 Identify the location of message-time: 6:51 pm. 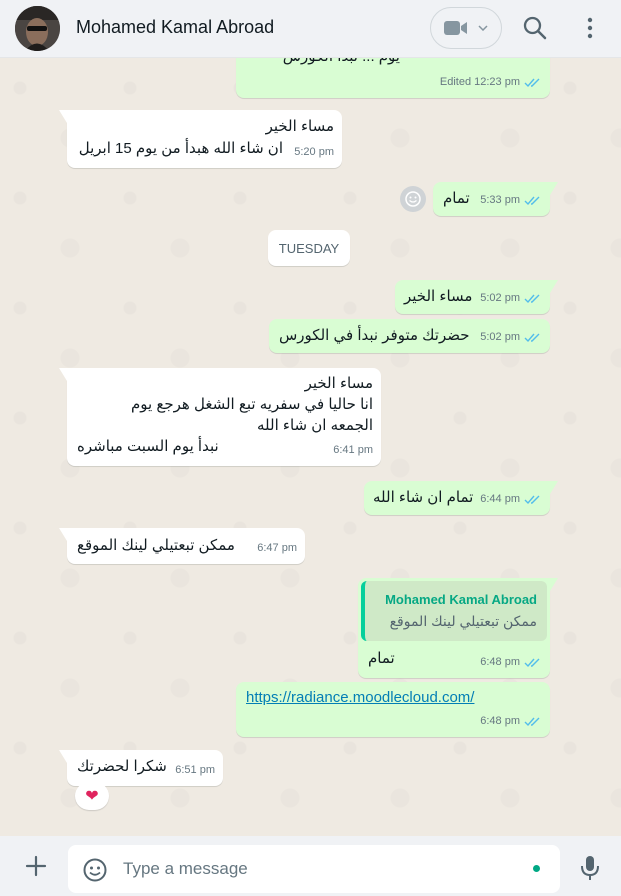
(195, 770).